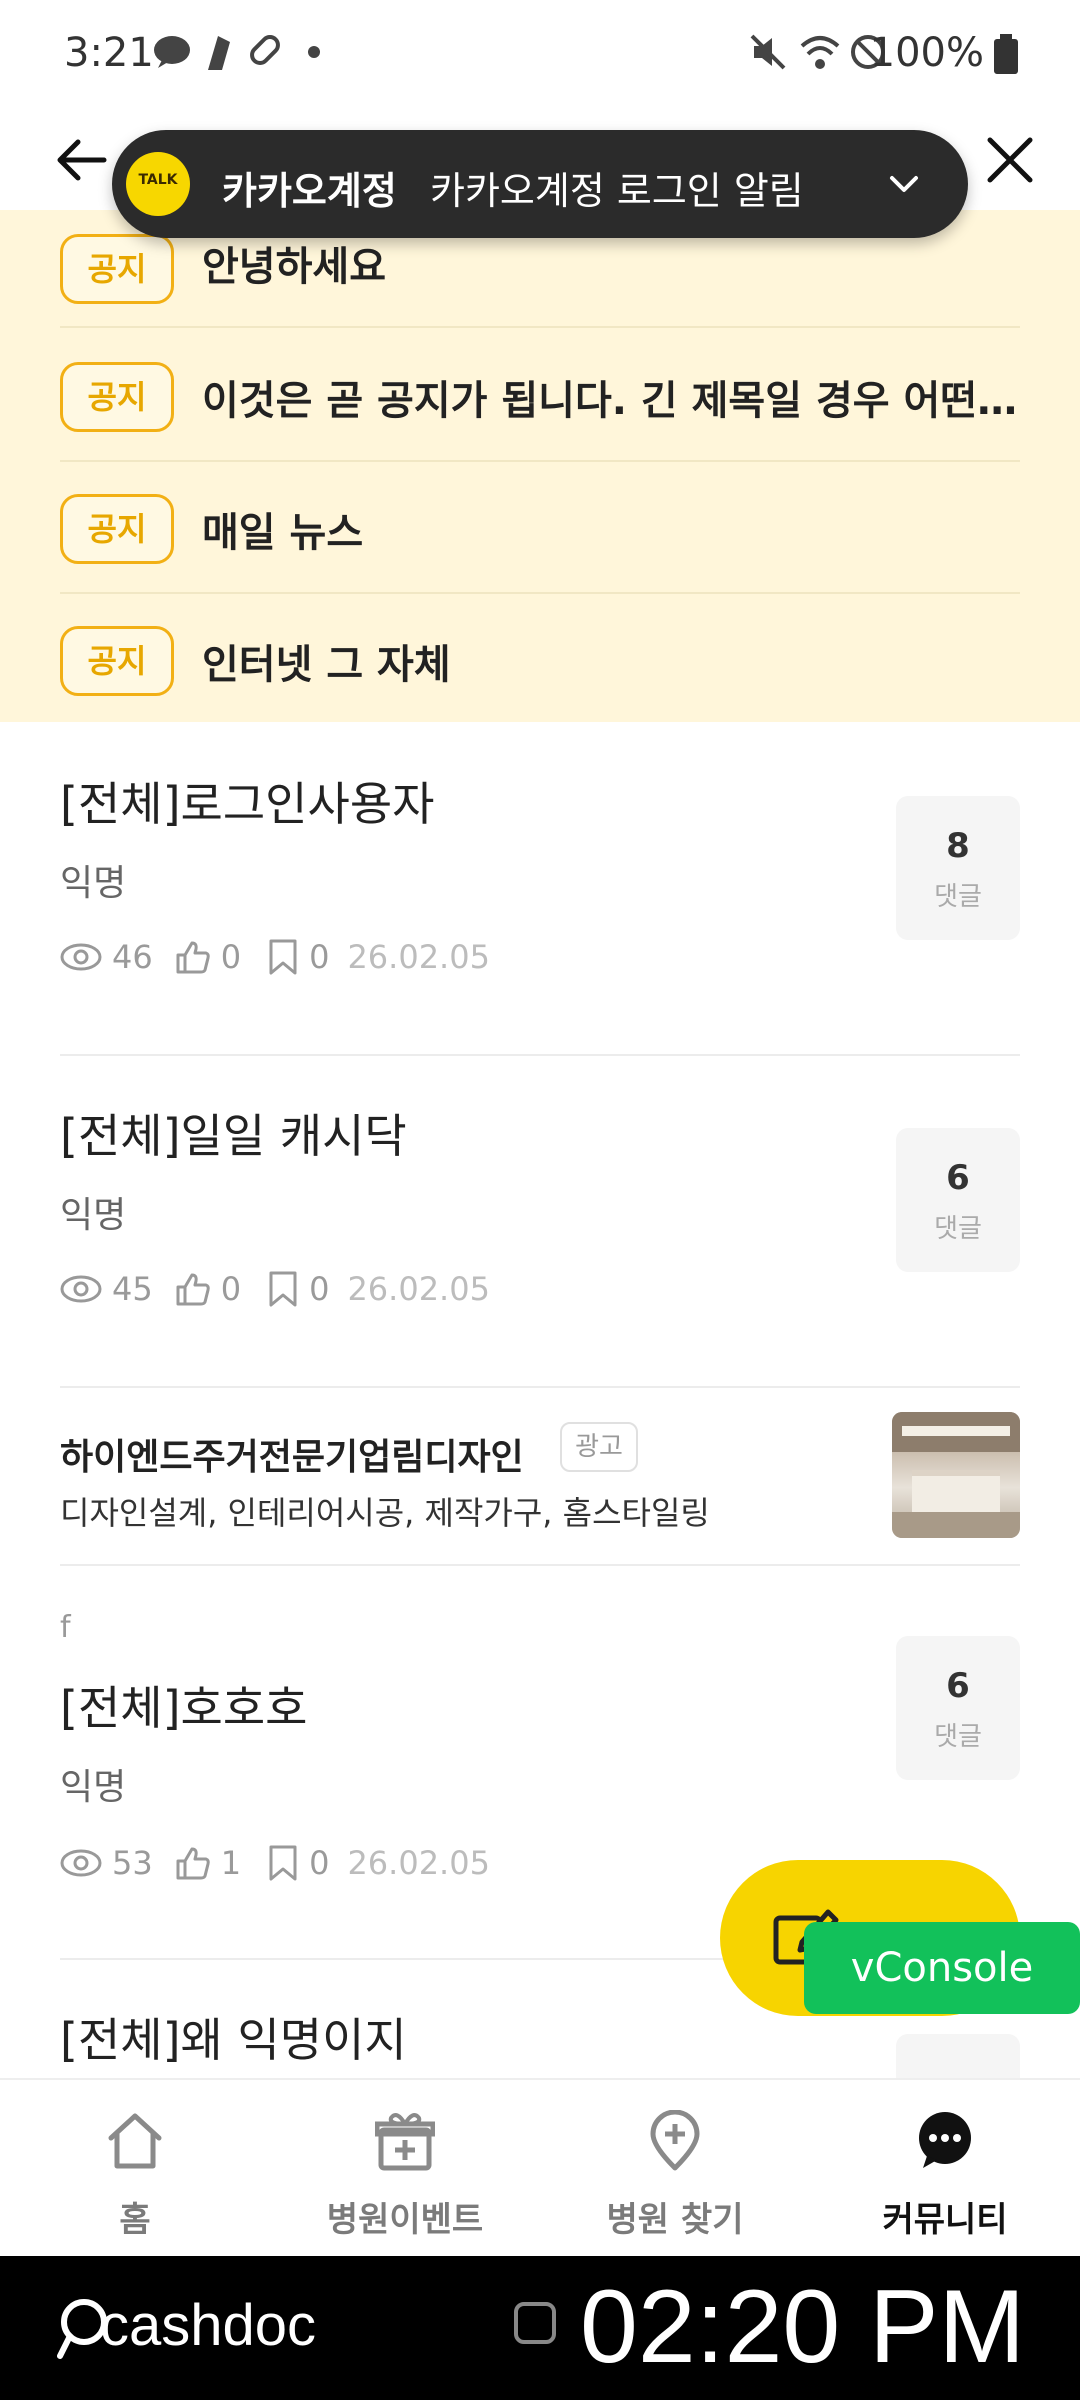 The image size is (1080, 2400). What do you see at coordinates (768, 52) in the screenshot?
I see `mute-icon` at bounding box center [768, 52].